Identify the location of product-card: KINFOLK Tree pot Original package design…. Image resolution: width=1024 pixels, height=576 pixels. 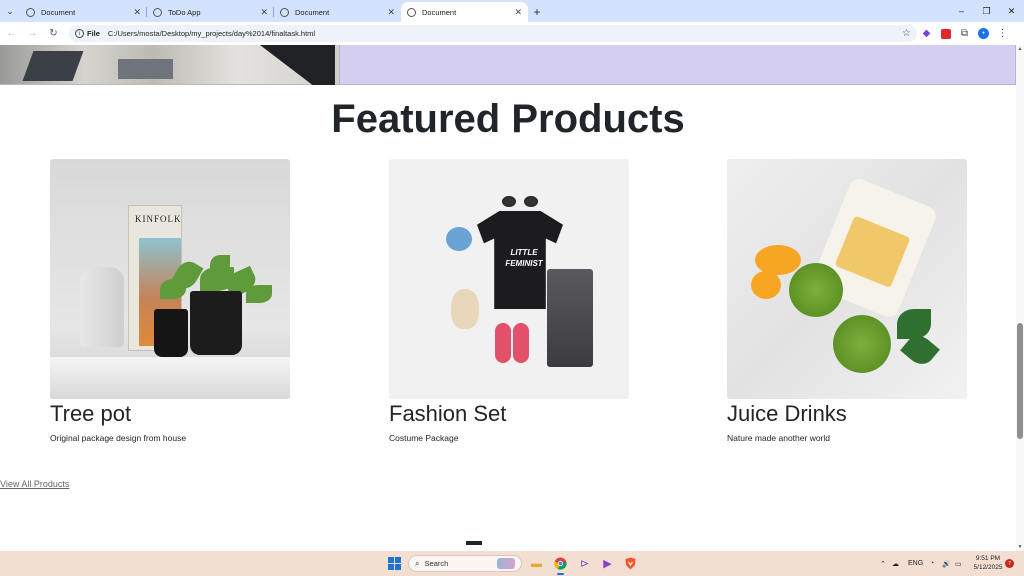
(170, 301).